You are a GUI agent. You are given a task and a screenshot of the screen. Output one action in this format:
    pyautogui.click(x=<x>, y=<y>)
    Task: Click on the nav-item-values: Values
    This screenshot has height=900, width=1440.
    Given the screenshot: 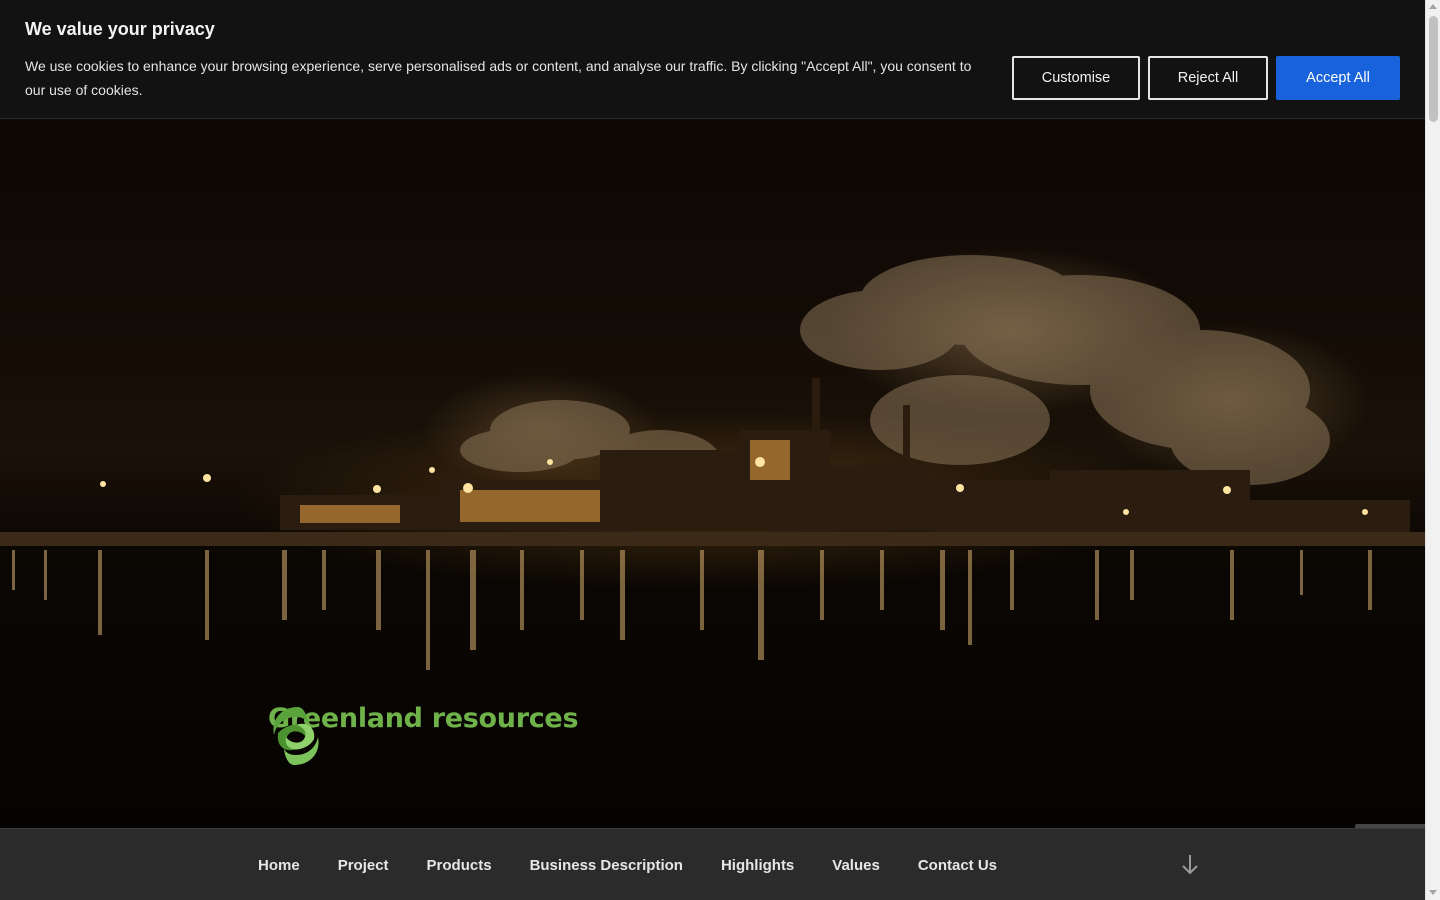 What is the action you would take?
    pyautogui.click(x=856, y=865)
    